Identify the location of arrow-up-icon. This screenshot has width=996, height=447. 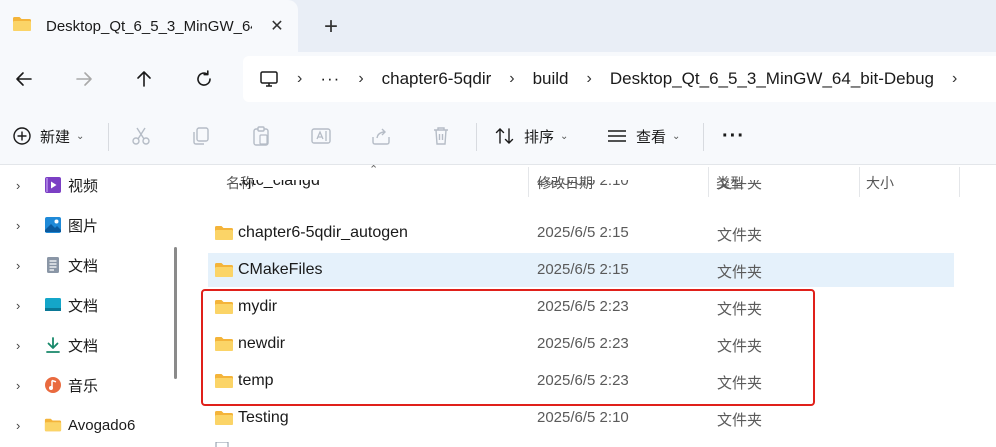
(144, 79).